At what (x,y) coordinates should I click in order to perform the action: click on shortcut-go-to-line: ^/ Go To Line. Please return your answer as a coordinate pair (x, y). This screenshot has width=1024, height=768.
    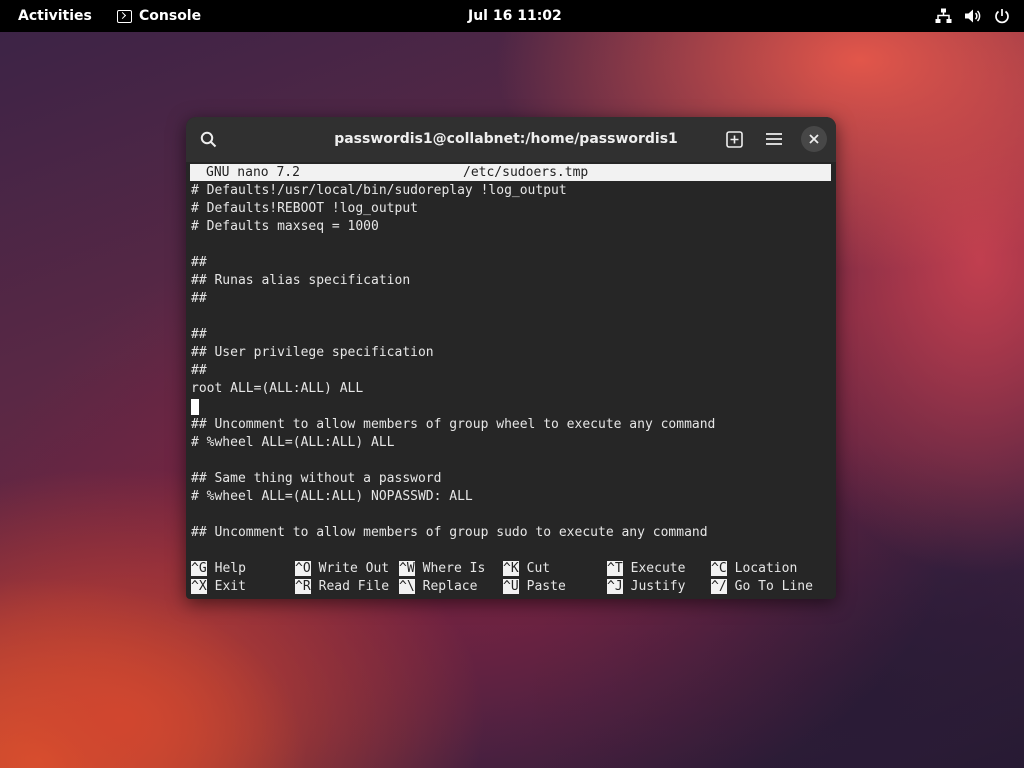
    Looking at the image, I should click on (762, 587).